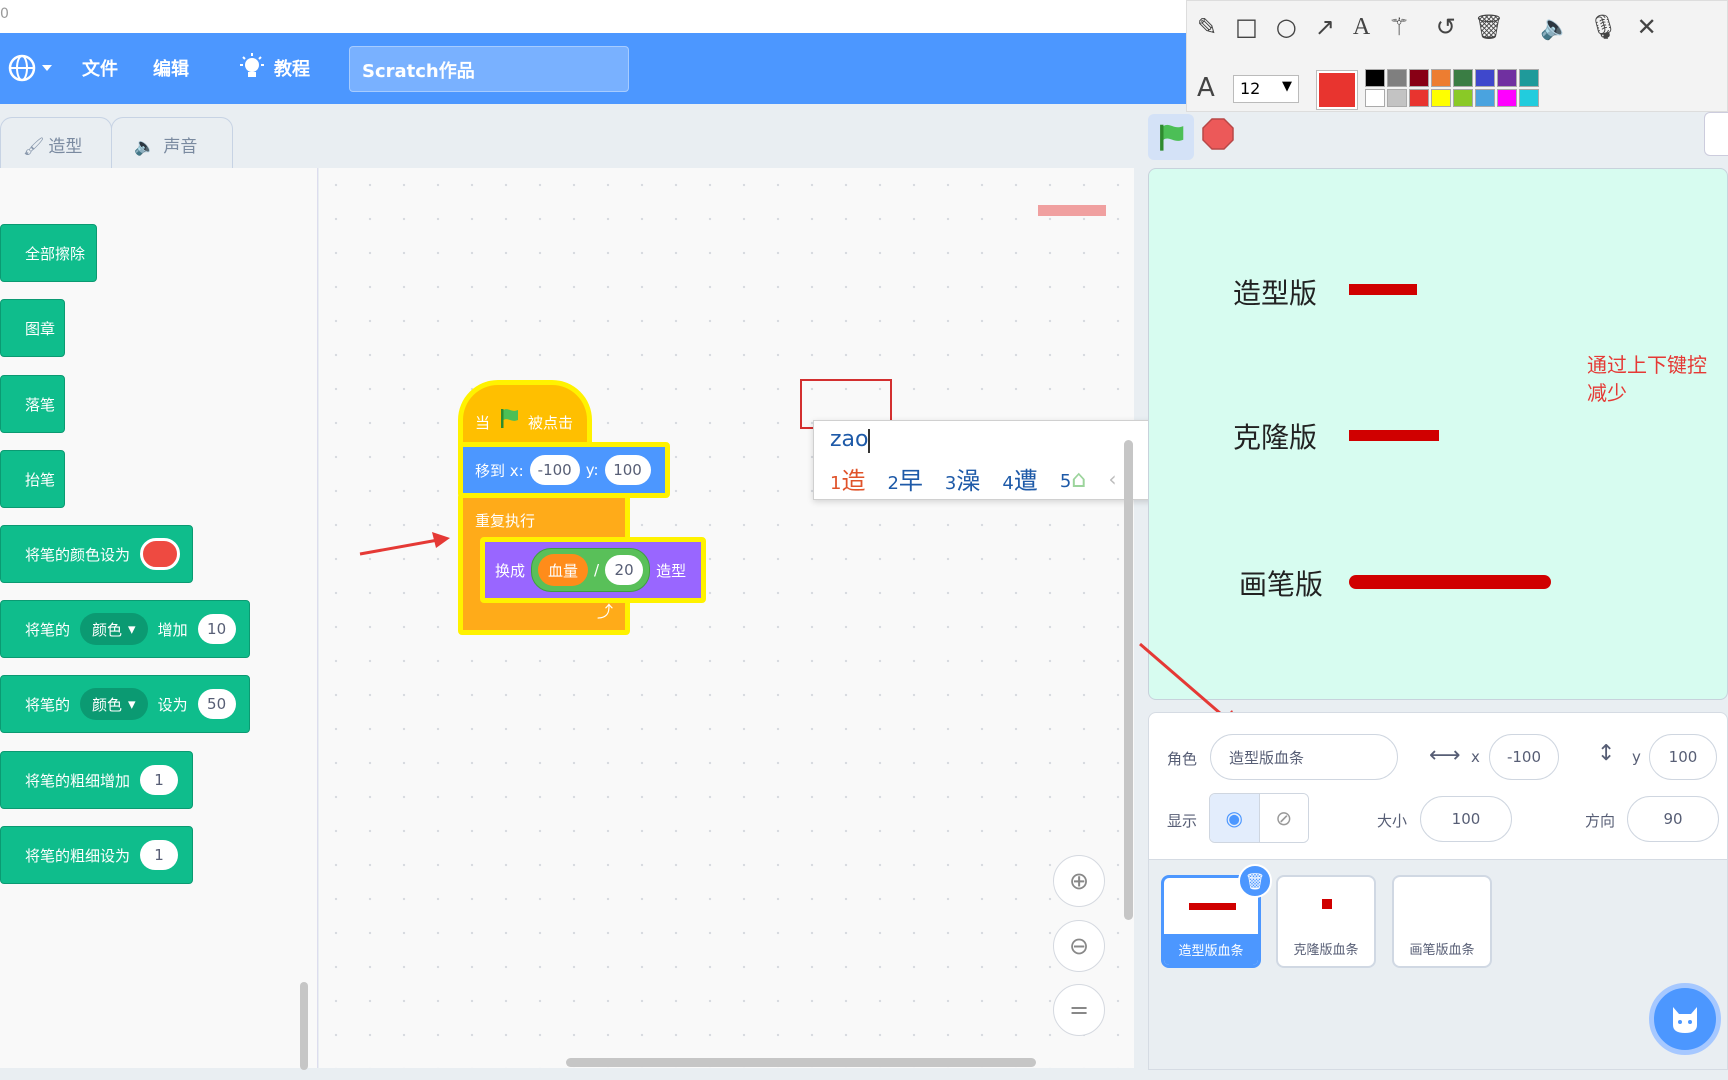  Describe the element at coordinates (159, 780) in the screenshot. I see `change-size-input: 1` at that location.